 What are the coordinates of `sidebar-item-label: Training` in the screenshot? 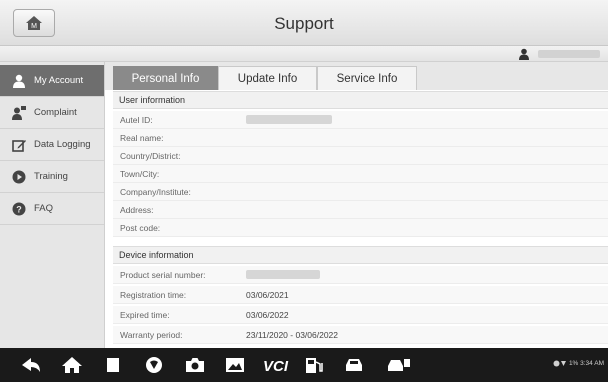 It's located at (51, 176).